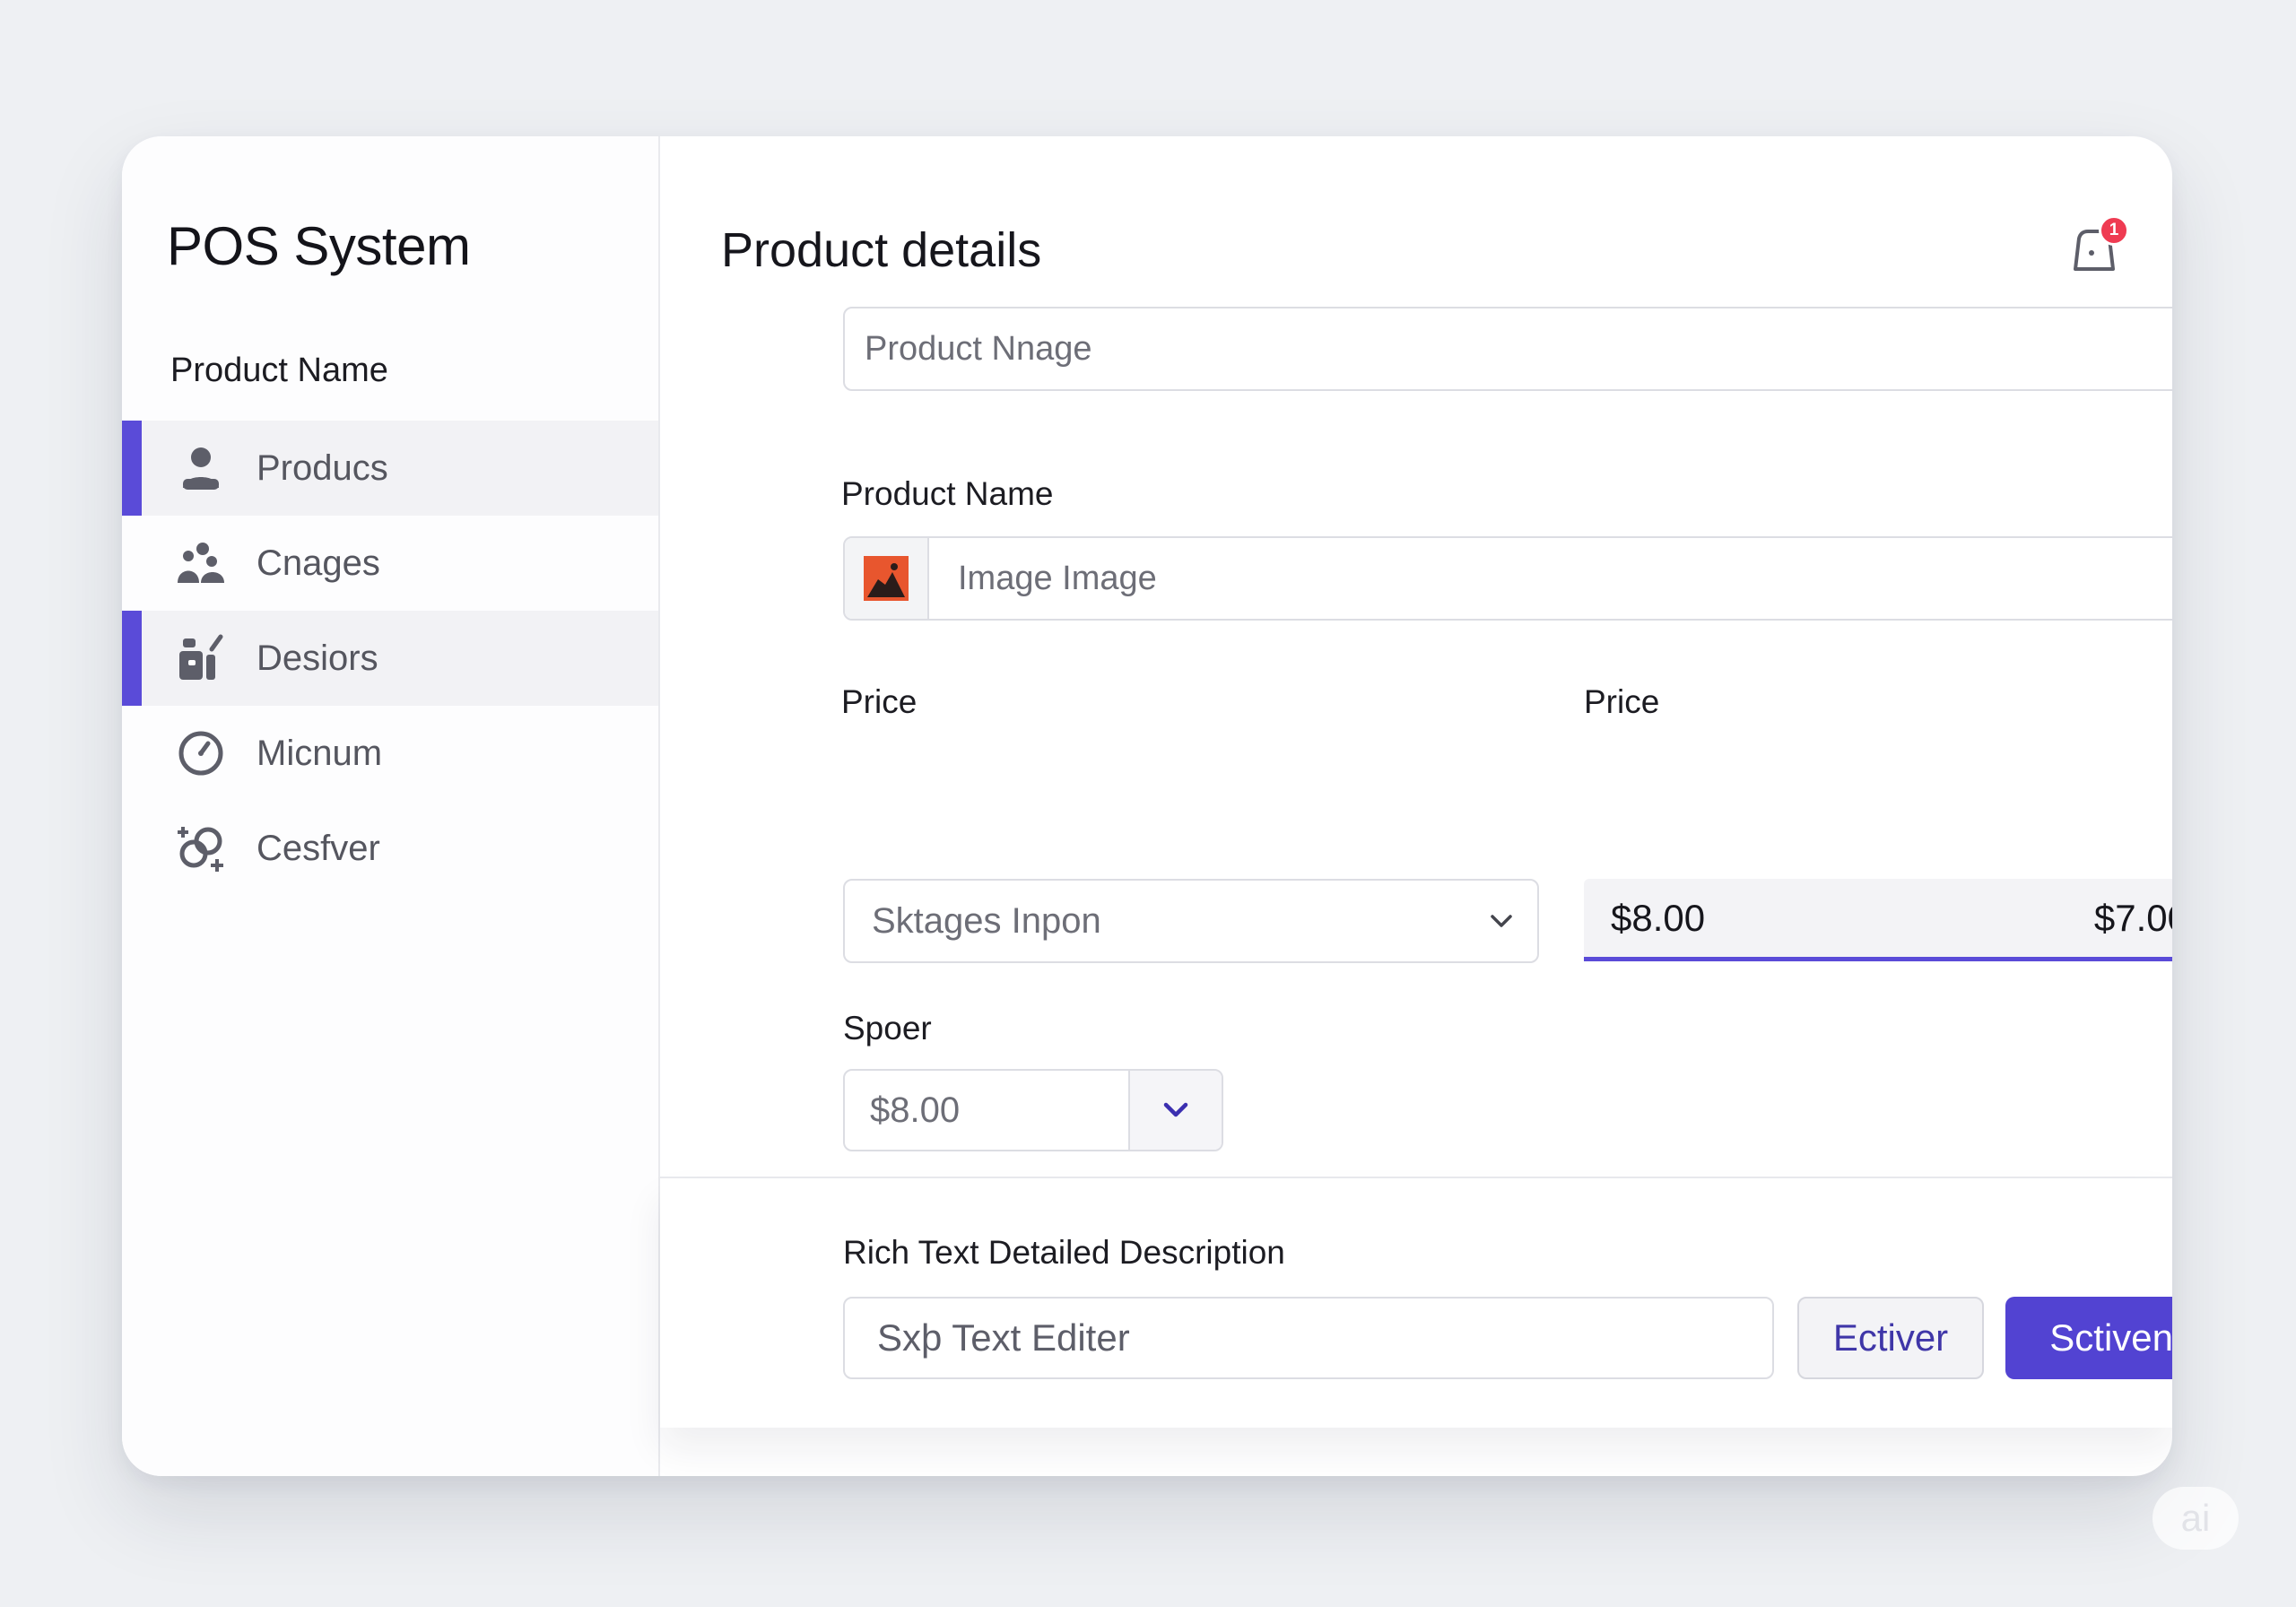 Image resolution: width=2296 pixels, height=1607 pixels. I want to click on sidebar-item-micnum: Micnum, so click(390, 754).